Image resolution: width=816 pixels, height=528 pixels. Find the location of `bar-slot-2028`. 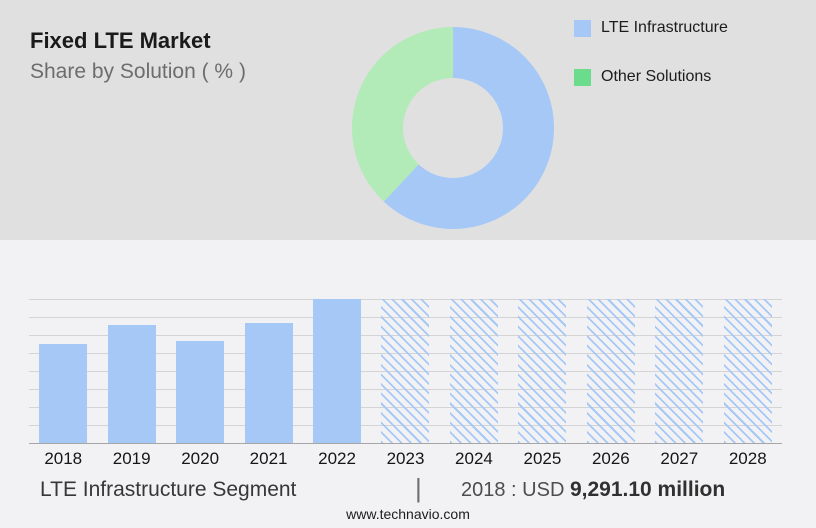

bar-slot-2028 is located at coordinates (748, 371).